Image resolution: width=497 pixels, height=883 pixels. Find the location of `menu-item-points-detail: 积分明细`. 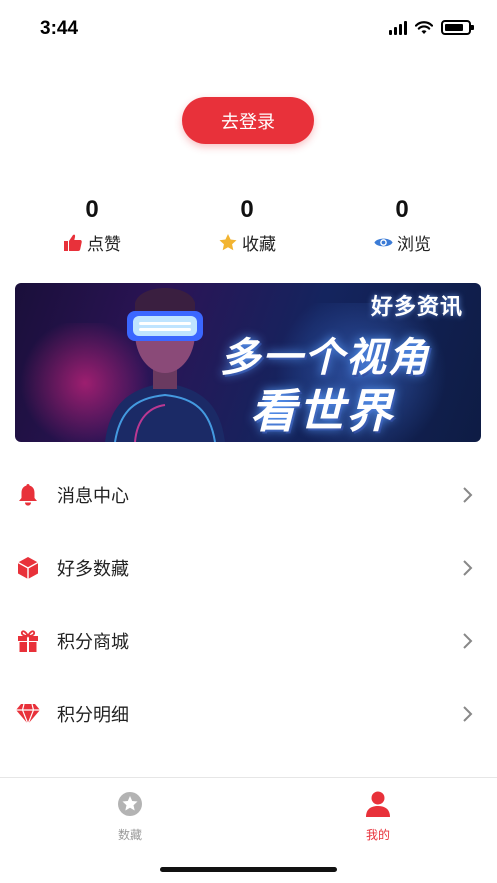

menu-item-points-detail: 积分明细 is located at coordinates (248, 713).